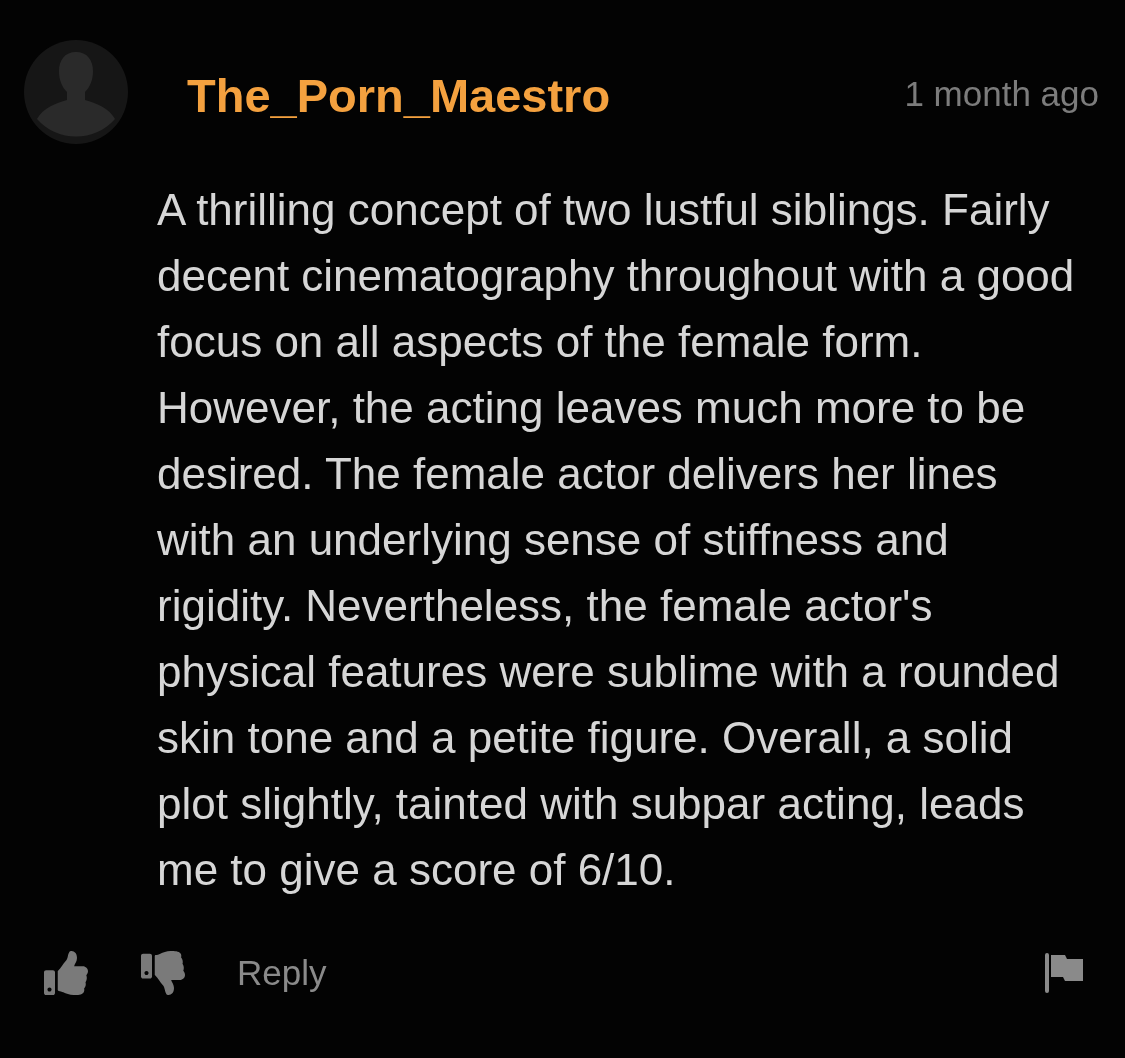 This screenshot has width=1125, height=1058. I want to click on flag-icon, so click(1064, 973).